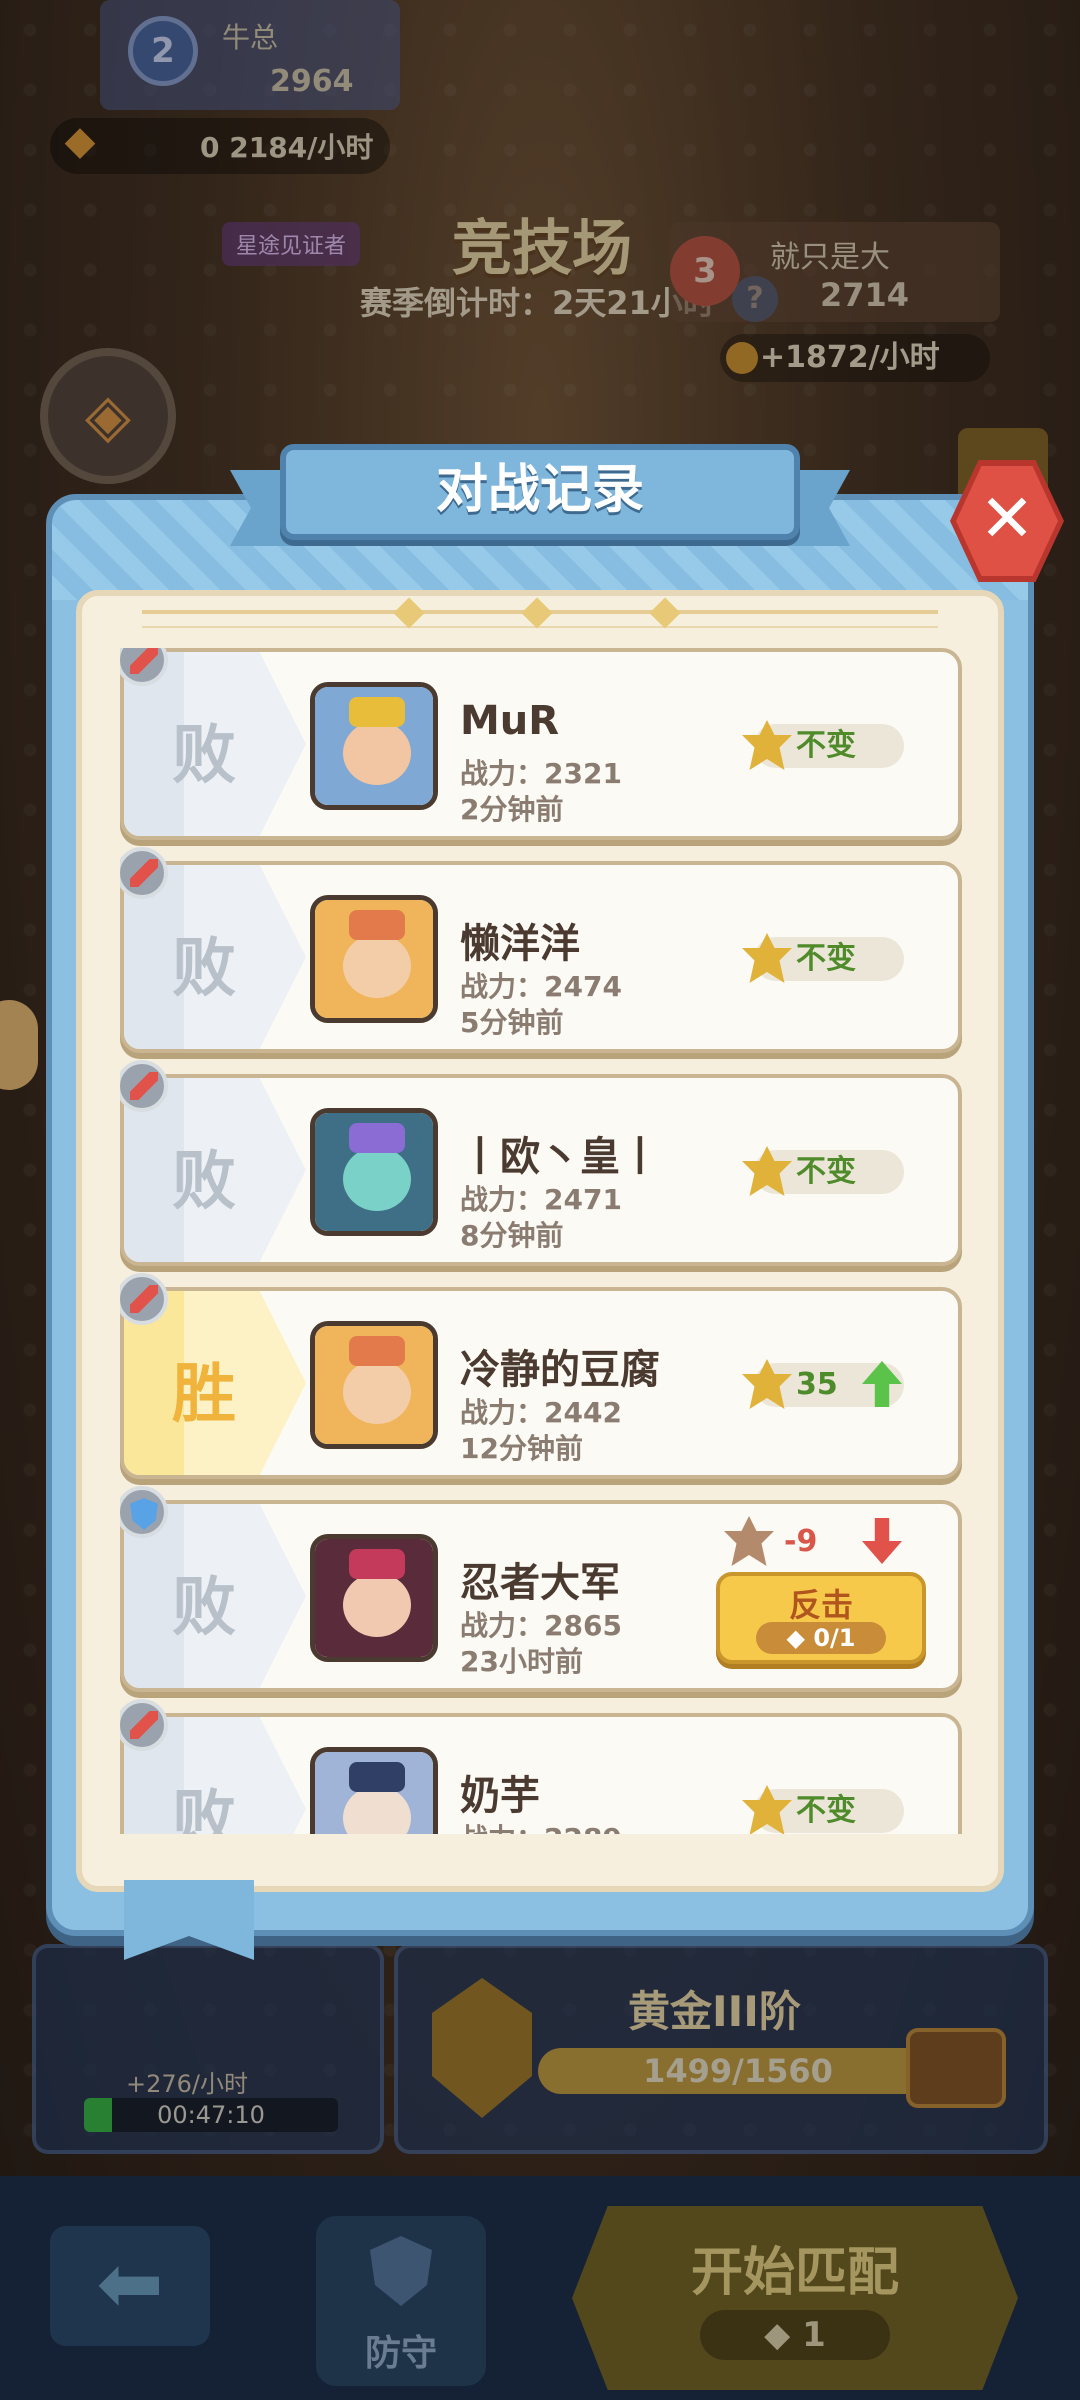 The image size is (1080, 2400). I want to click on opponent-name: 奶芋, so click(500, 1796).